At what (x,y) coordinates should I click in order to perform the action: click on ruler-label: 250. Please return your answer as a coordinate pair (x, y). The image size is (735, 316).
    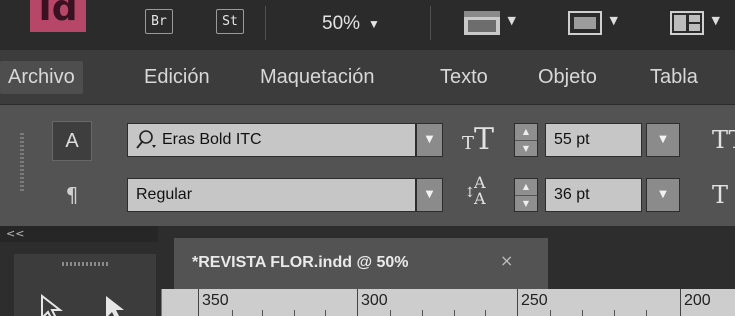
    Looking at the image, I should click on (532, 302).